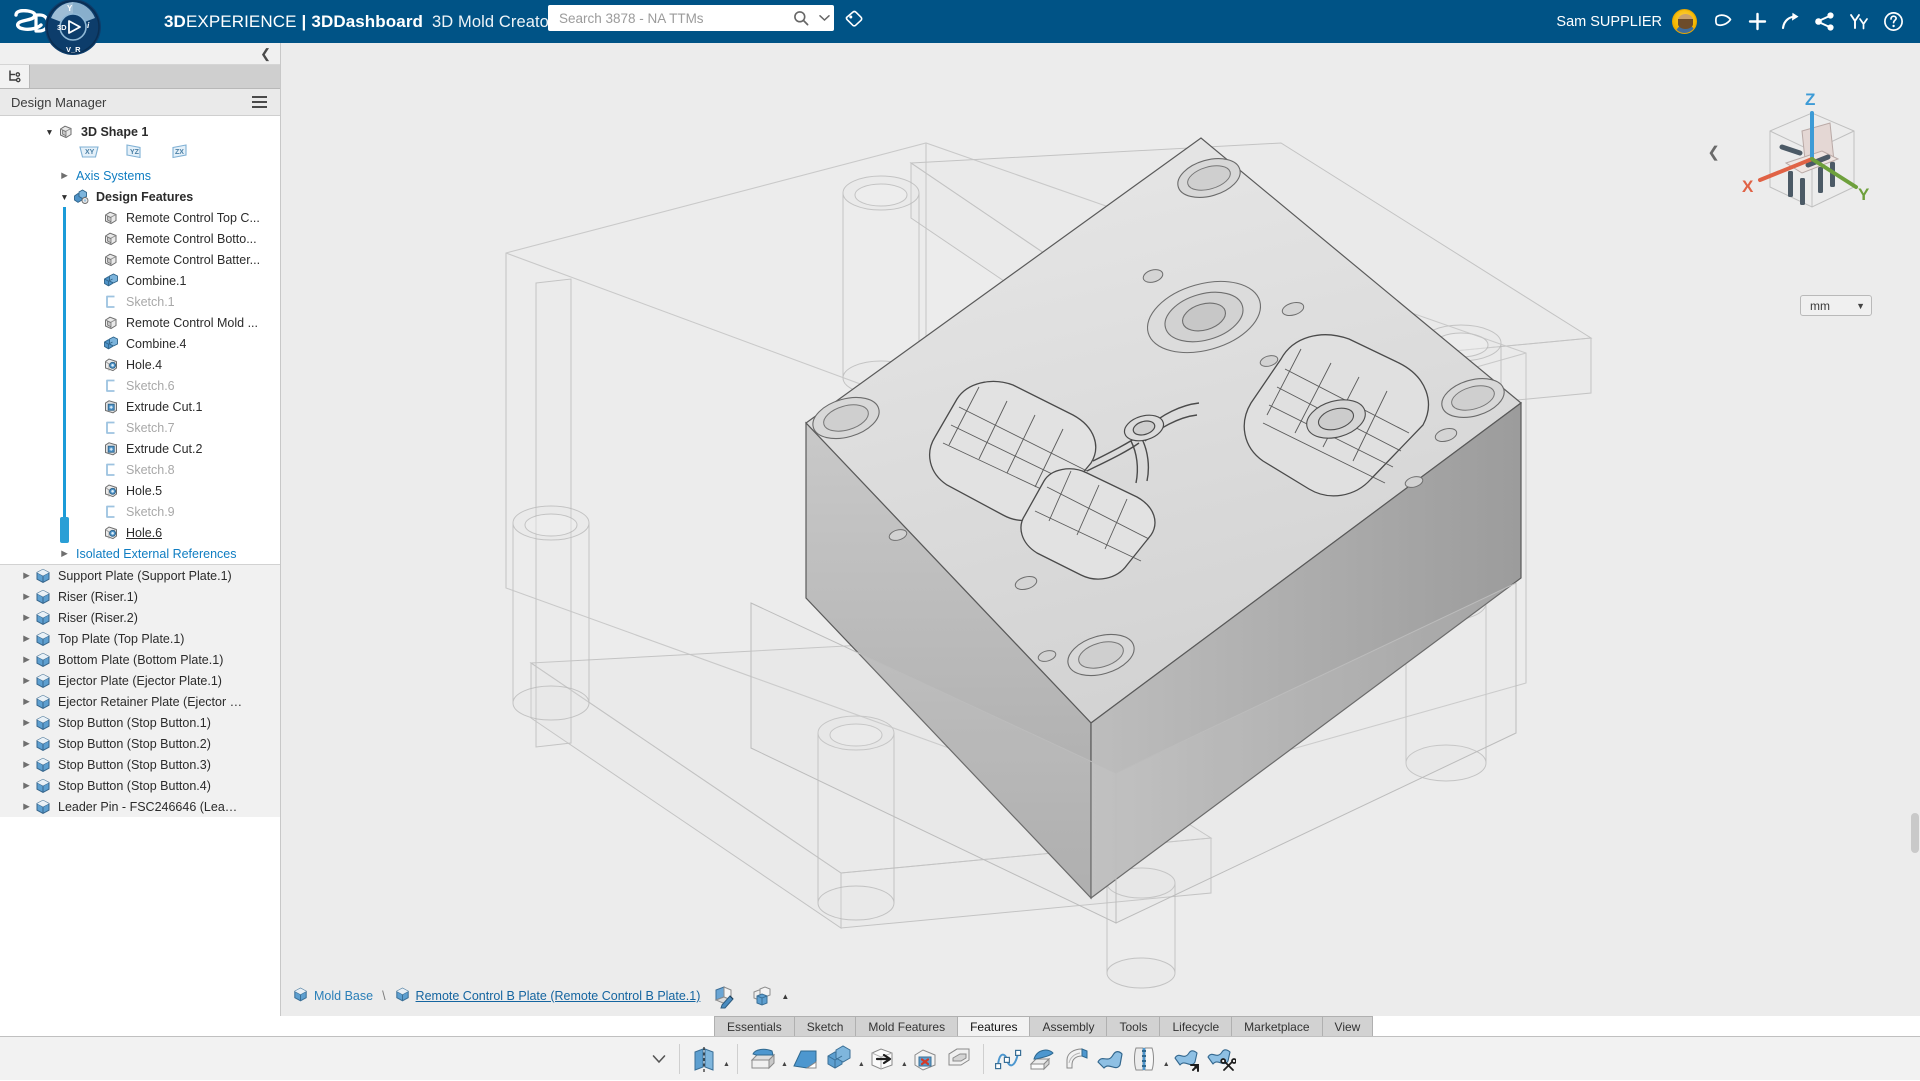  I want to click on viewport-scrollbar, so click(1915, 833).